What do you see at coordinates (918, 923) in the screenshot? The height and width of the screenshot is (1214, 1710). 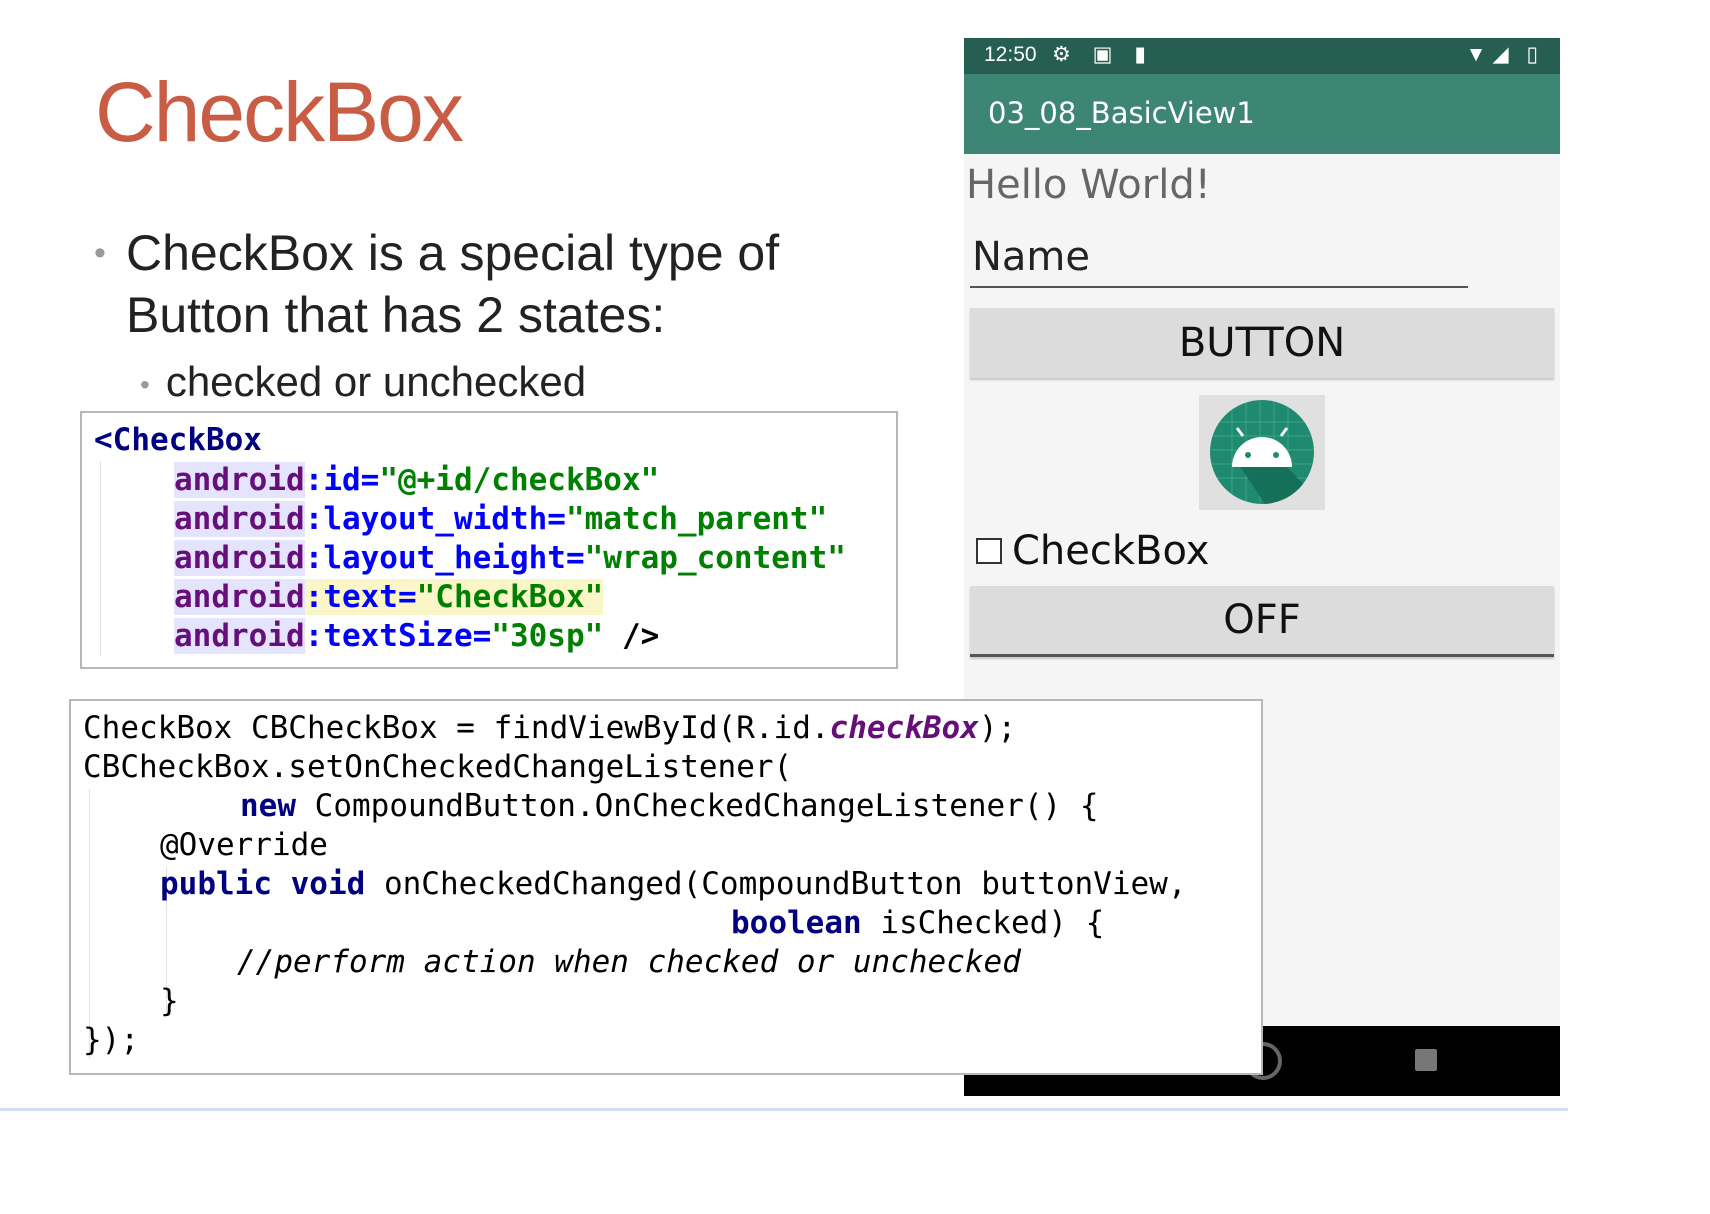 I see `java-line-6: boolean isChecked) {` at bounding box center [918, 923].